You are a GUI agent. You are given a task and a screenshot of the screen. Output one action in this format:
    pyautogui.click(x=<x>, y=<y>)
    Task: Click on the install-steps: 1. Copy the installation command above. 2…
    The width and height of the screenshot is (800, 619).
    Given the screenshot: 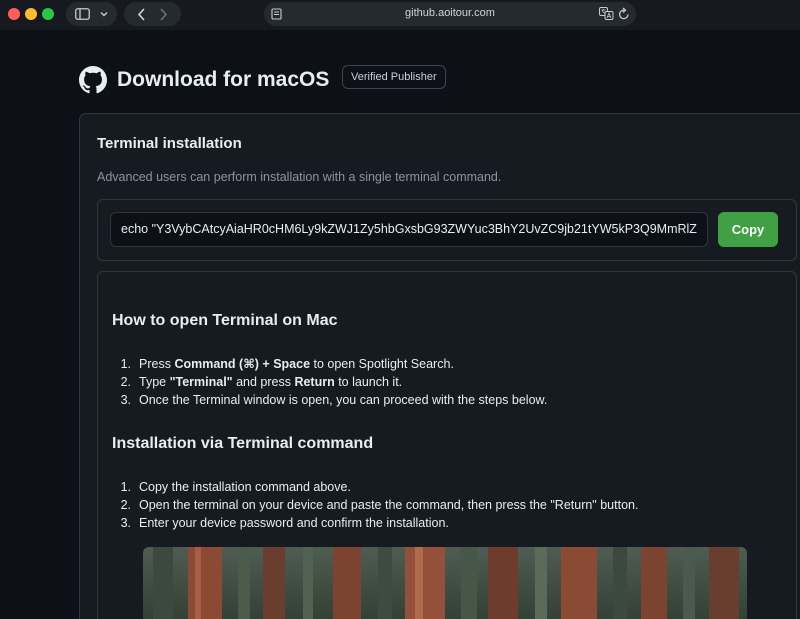 What is the action you would take?
    pyautogui.click(x=375, y=505)
    